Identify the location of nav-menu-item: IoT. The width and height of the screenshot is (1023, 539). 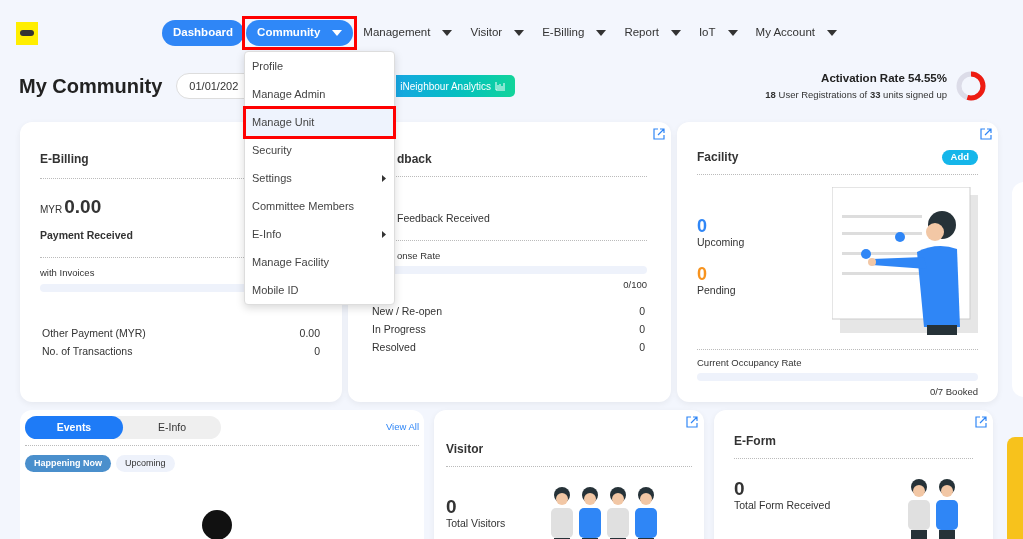
(718, 33).